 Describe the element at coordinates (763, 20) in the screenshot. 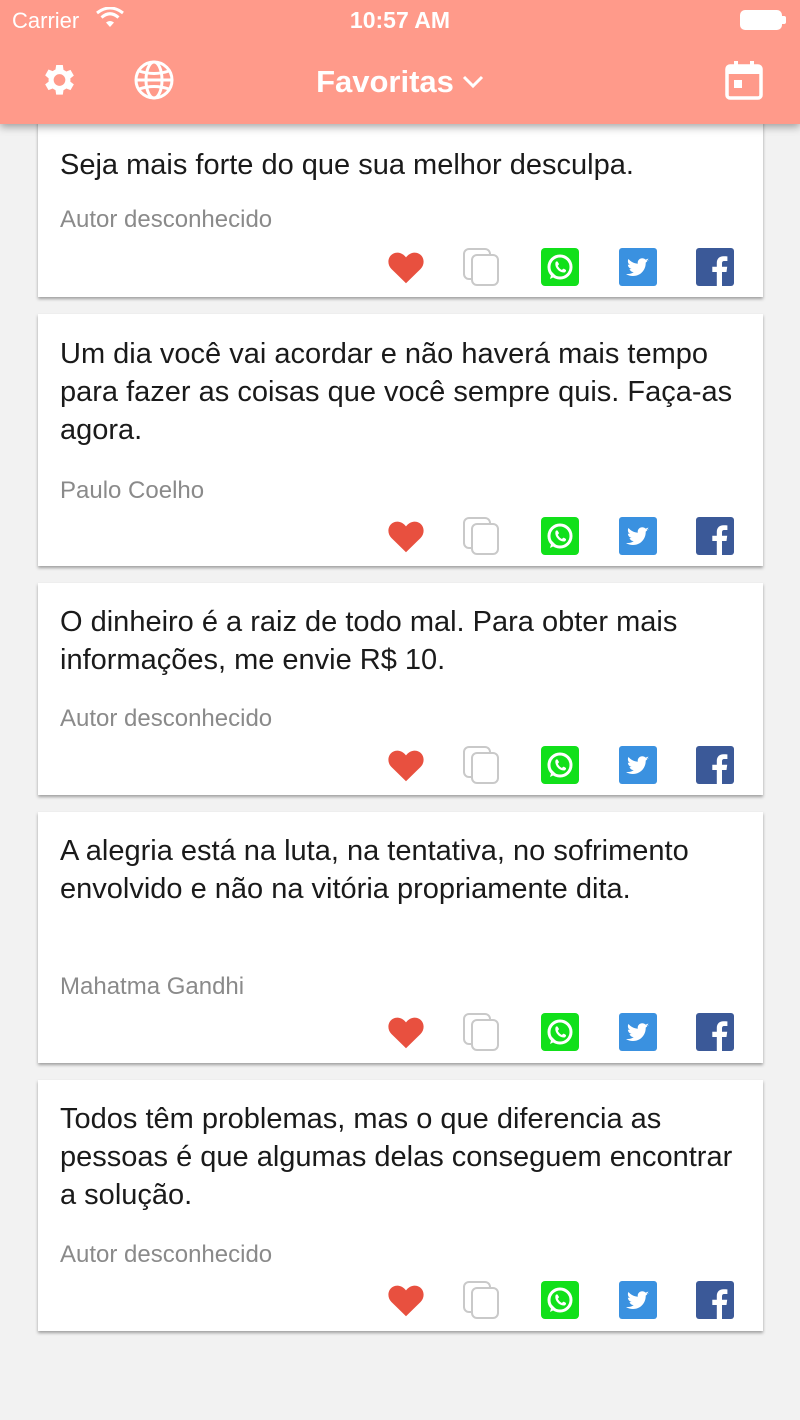

I see `battery-icon` at that location.